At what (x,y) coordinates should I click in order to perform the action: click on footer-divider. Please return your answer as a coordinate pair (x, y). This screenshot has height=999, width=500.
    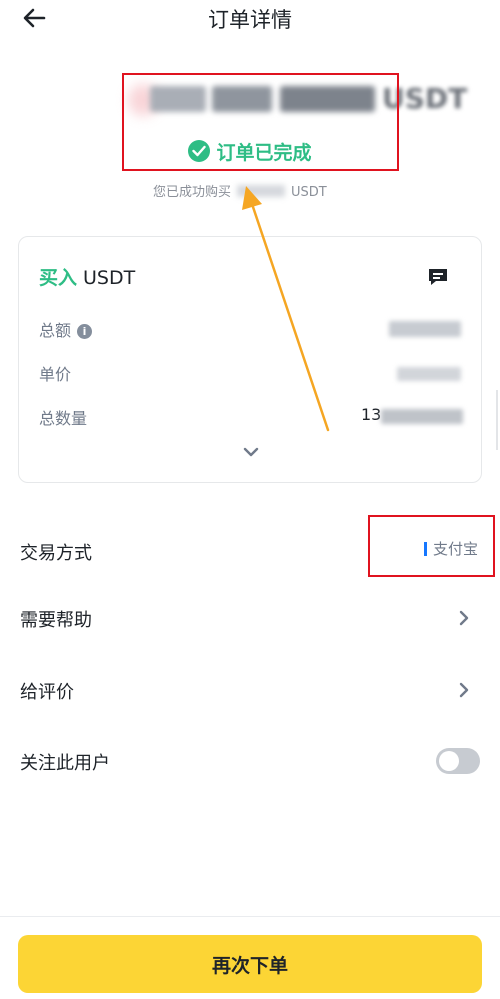
    Looking at the image, I should click on (250, 916).